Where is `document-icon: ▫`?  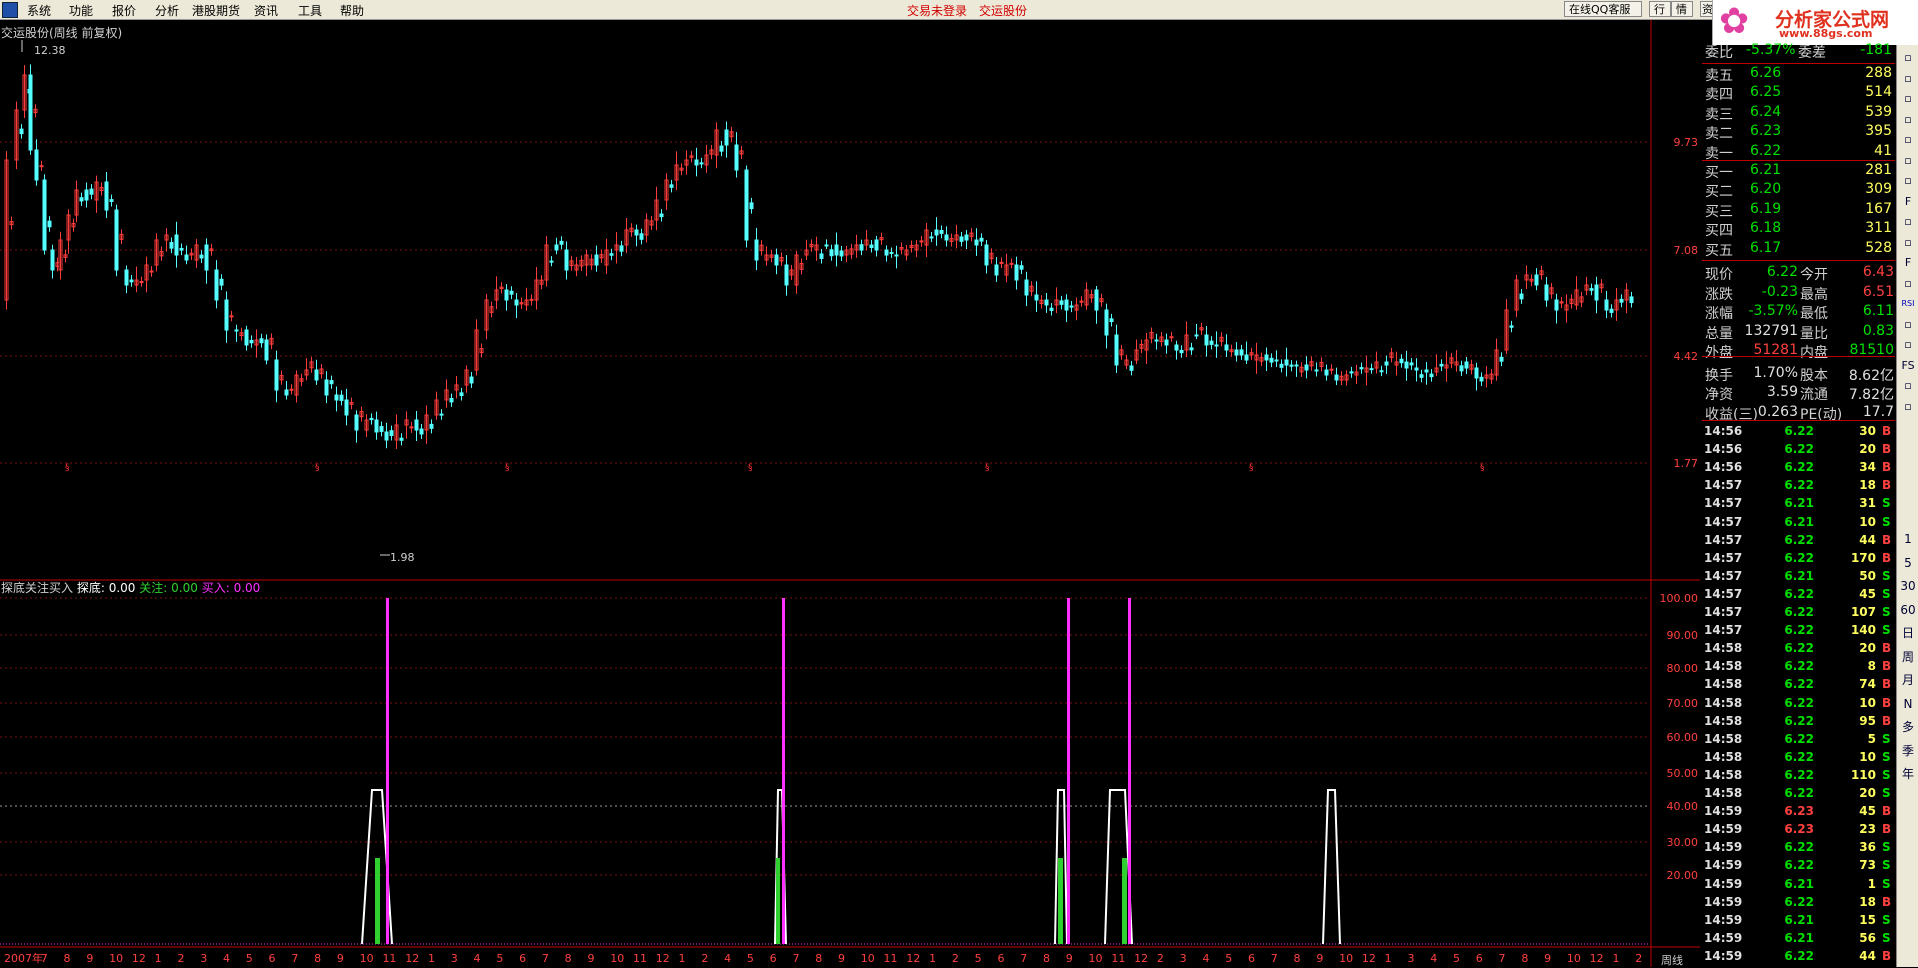
document-icon: ▫ is located at coordinates (1908, 243).